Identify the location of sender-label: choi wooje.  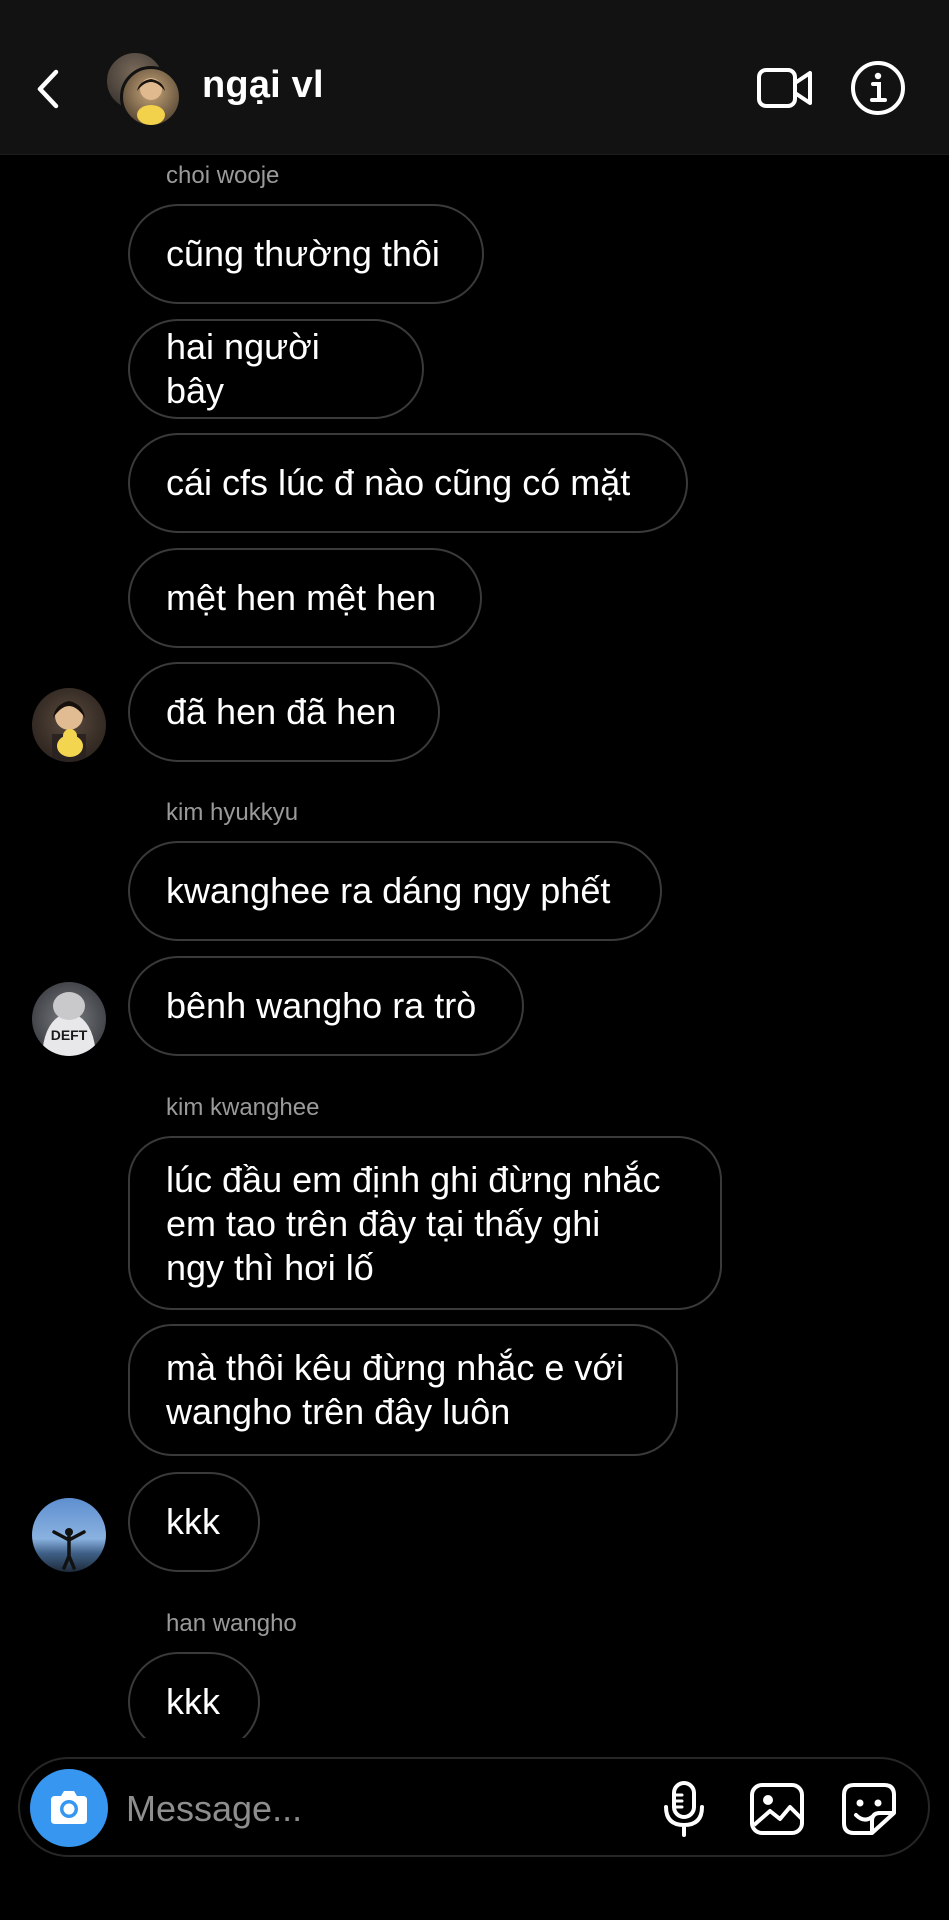
(223, 175).